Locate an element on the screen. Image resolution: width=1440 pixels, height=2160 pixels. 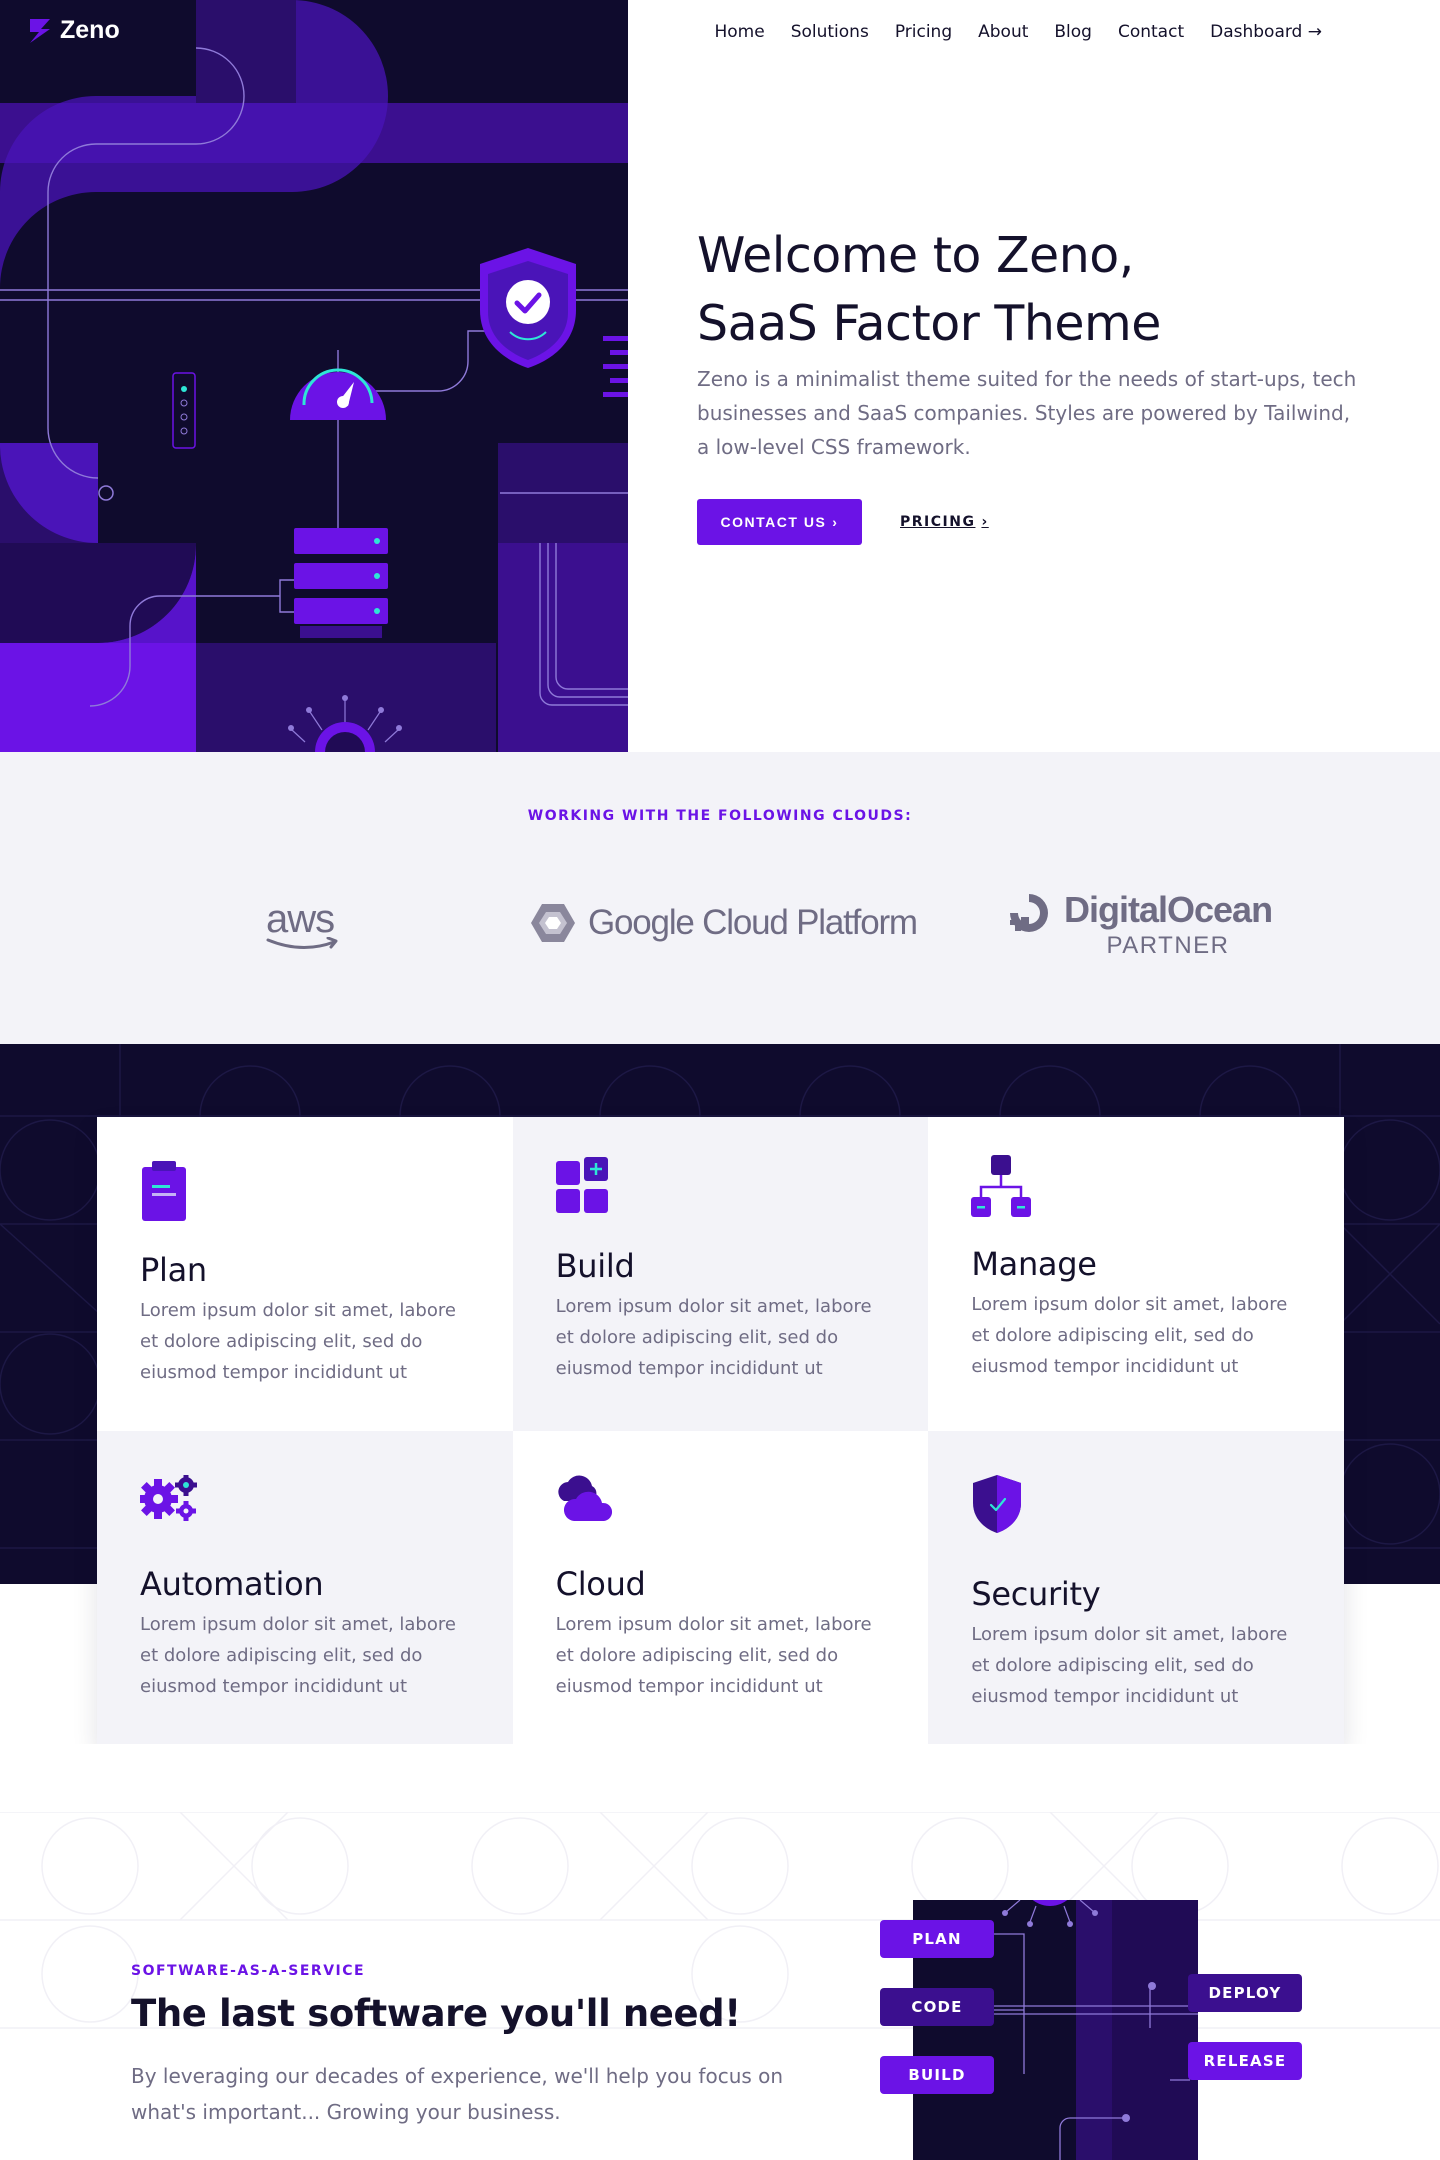
logo: Zeno is located at coordinates (74, 30).